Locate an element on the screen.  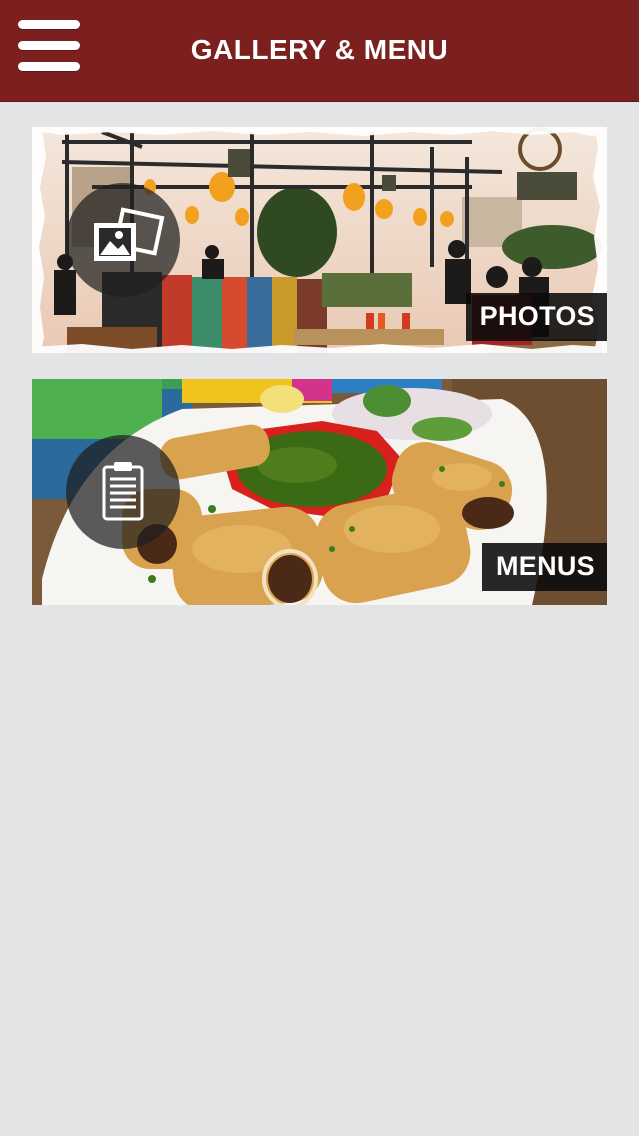
hamburger-menu-icon is located at coordinates (49, 24).